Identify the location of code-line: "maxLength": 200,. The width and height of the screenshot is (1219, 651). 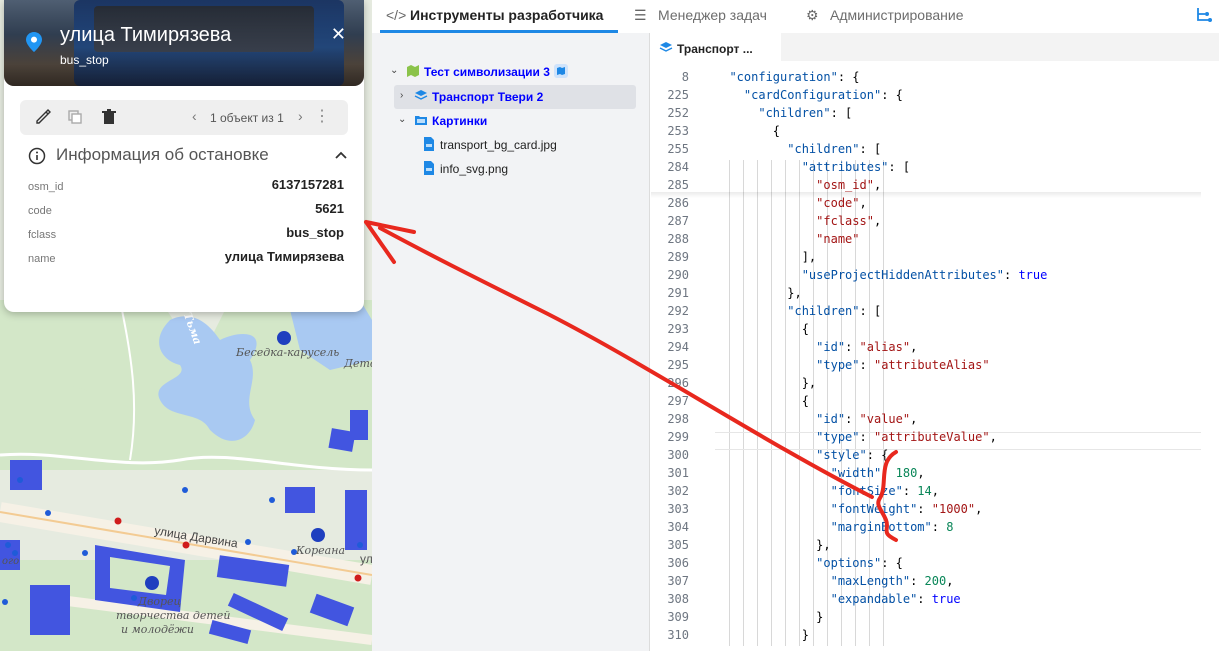
(834, 581).